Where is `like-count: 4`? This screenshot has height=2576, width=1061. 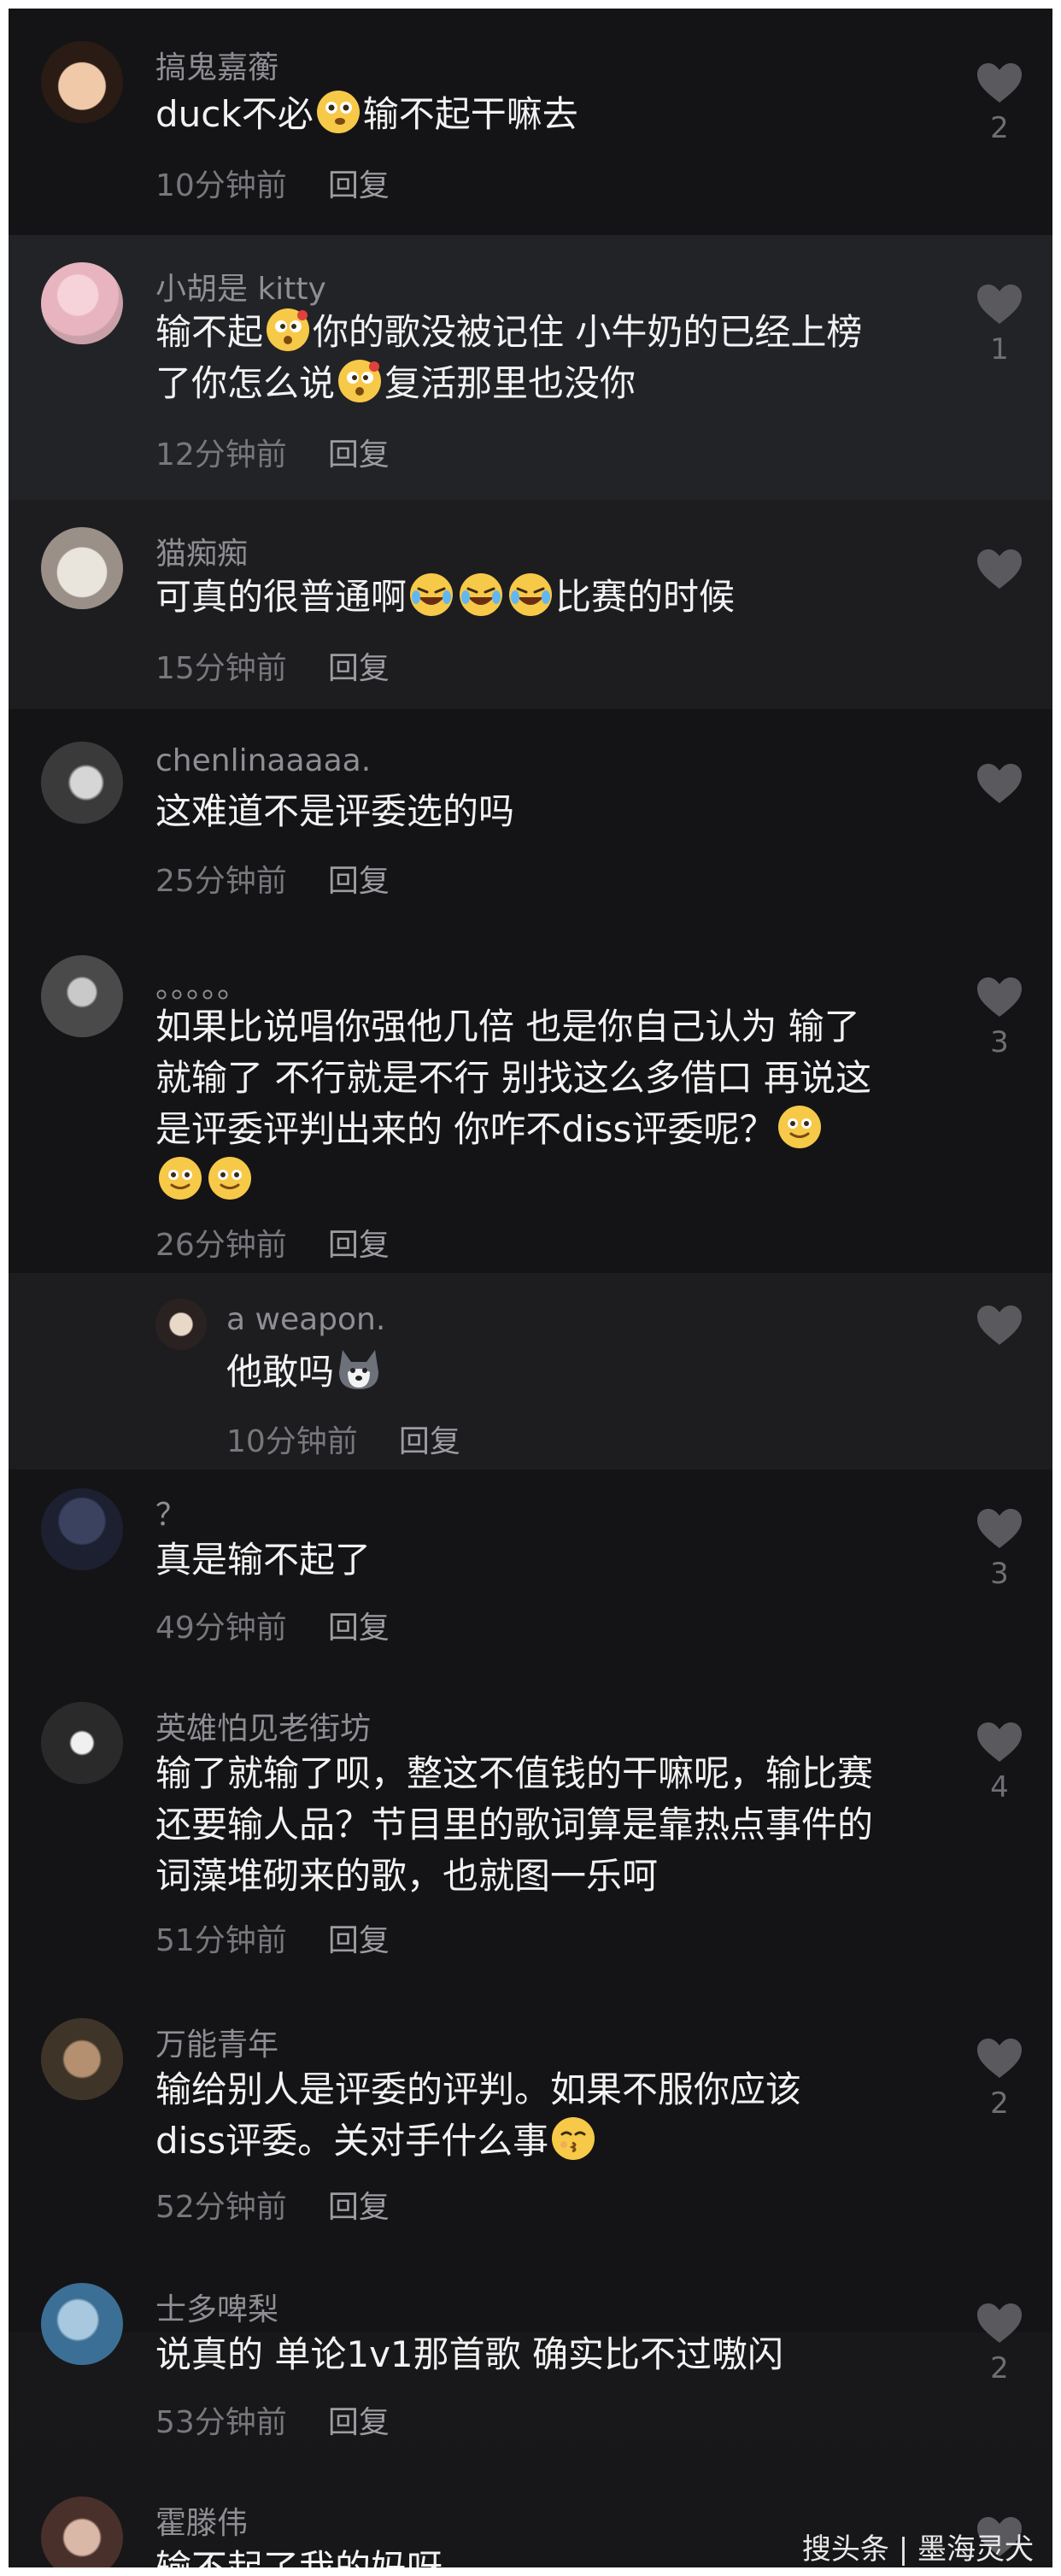
like-count: 4 is located at coordinates (1000, 1787).